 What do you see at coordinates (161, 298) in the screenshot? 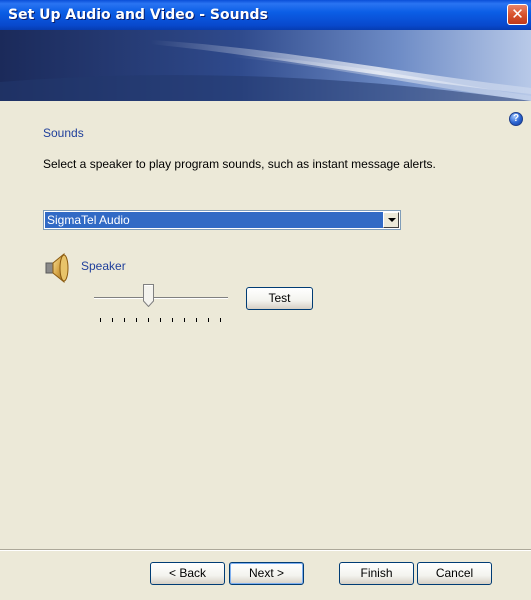
I see `slider-track` at bounding box center [161, 298].